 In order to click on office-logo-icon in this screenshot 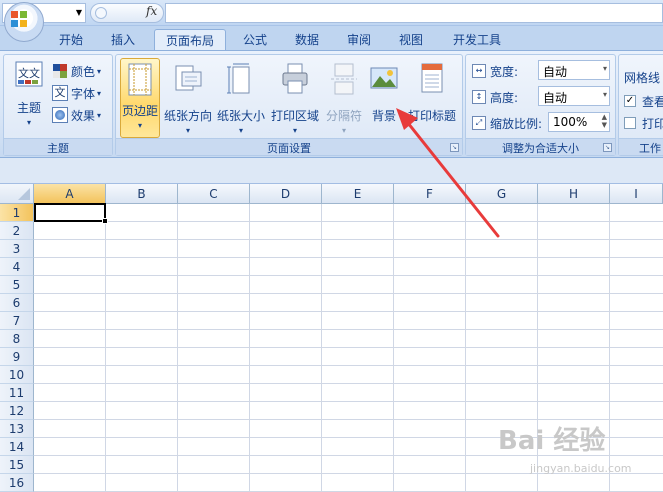, I will do `click(19, 19)`.